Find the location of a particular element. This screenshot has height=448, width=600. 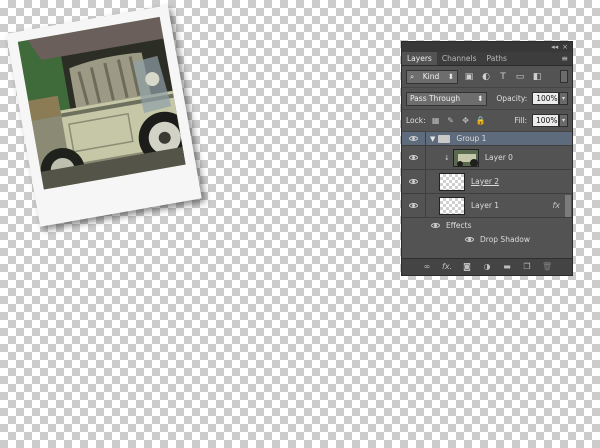

fill-label: Fill: is located at coordinates (520, 120).